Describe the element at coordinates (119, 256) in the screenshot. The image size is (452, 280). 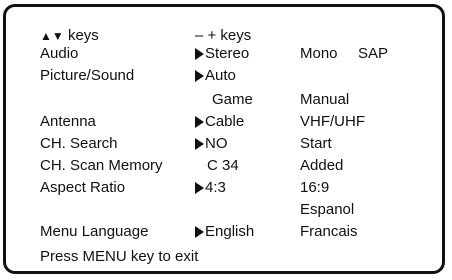
I see `exit-hint: Press MENU key to exit` at that location.